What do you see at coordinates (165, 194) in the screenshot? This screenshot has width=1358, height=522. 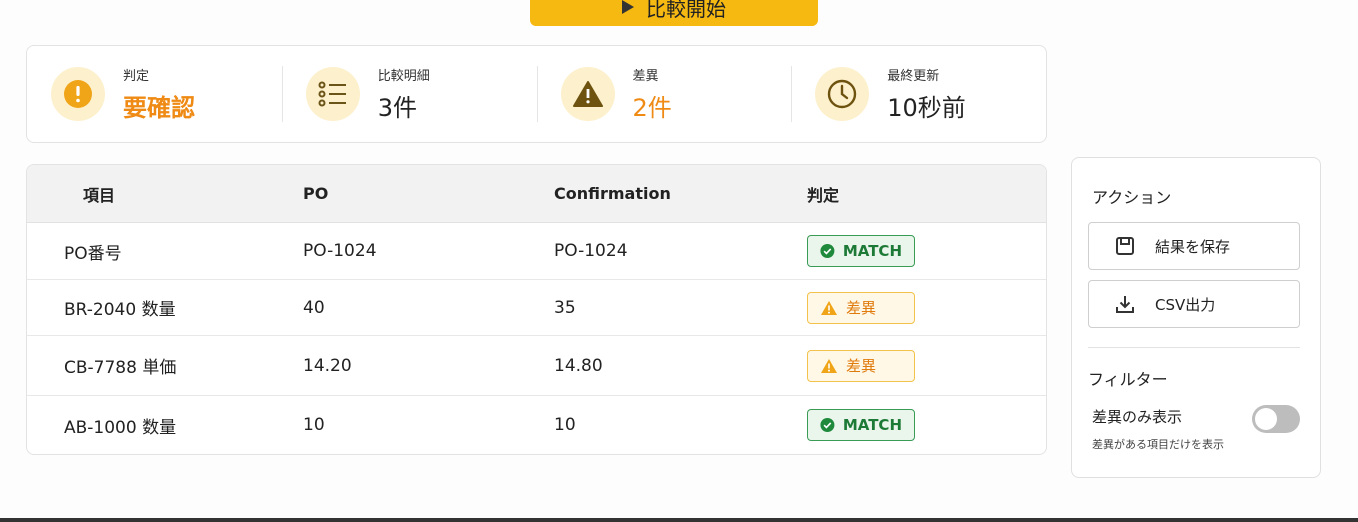 I see `column-header-item: 項目` at bounding box center [165, 194].